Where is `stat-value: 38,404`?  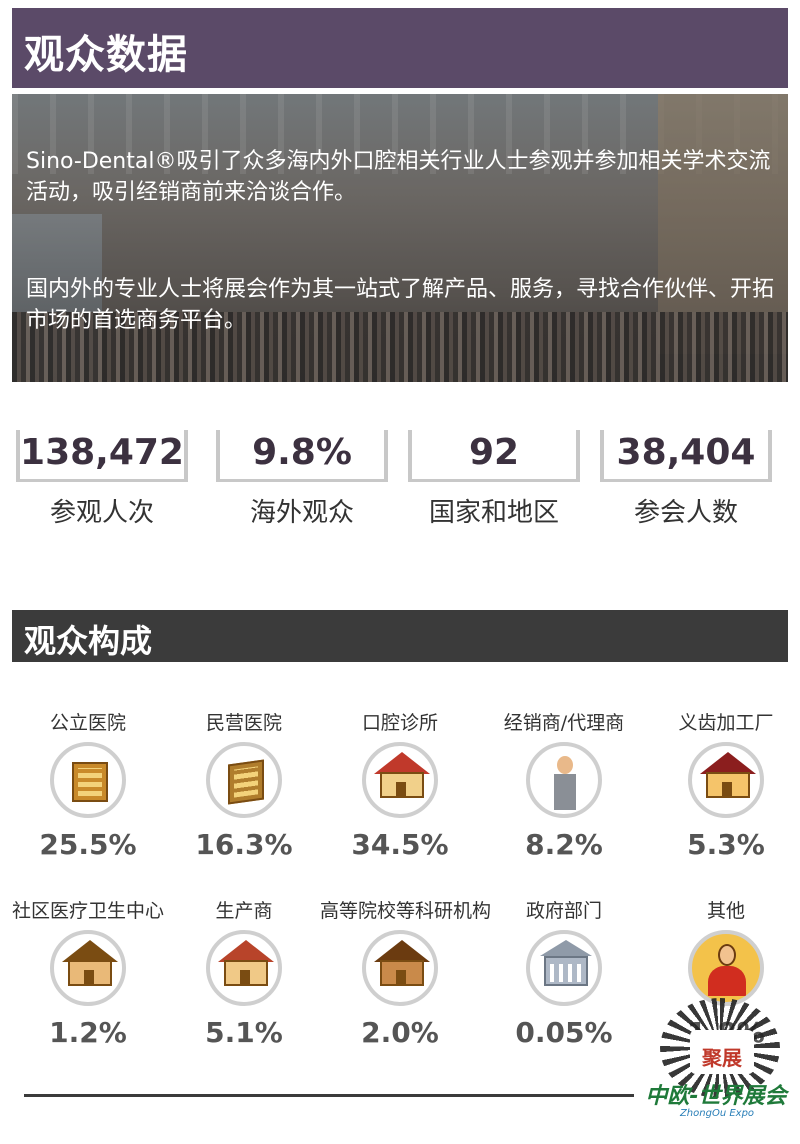
stat-value: 38,404 is located at coordinates (686, 452).